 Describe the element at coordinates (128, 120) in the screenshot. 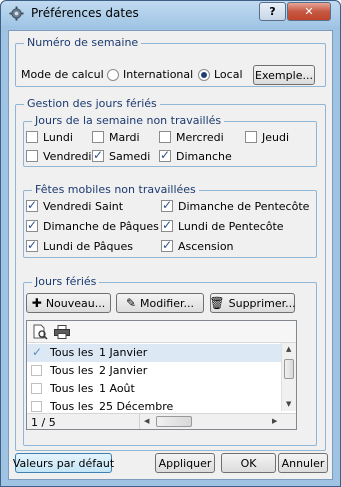

I see `weekdays-legend: Jours de la semaine non travaillés` at that location.